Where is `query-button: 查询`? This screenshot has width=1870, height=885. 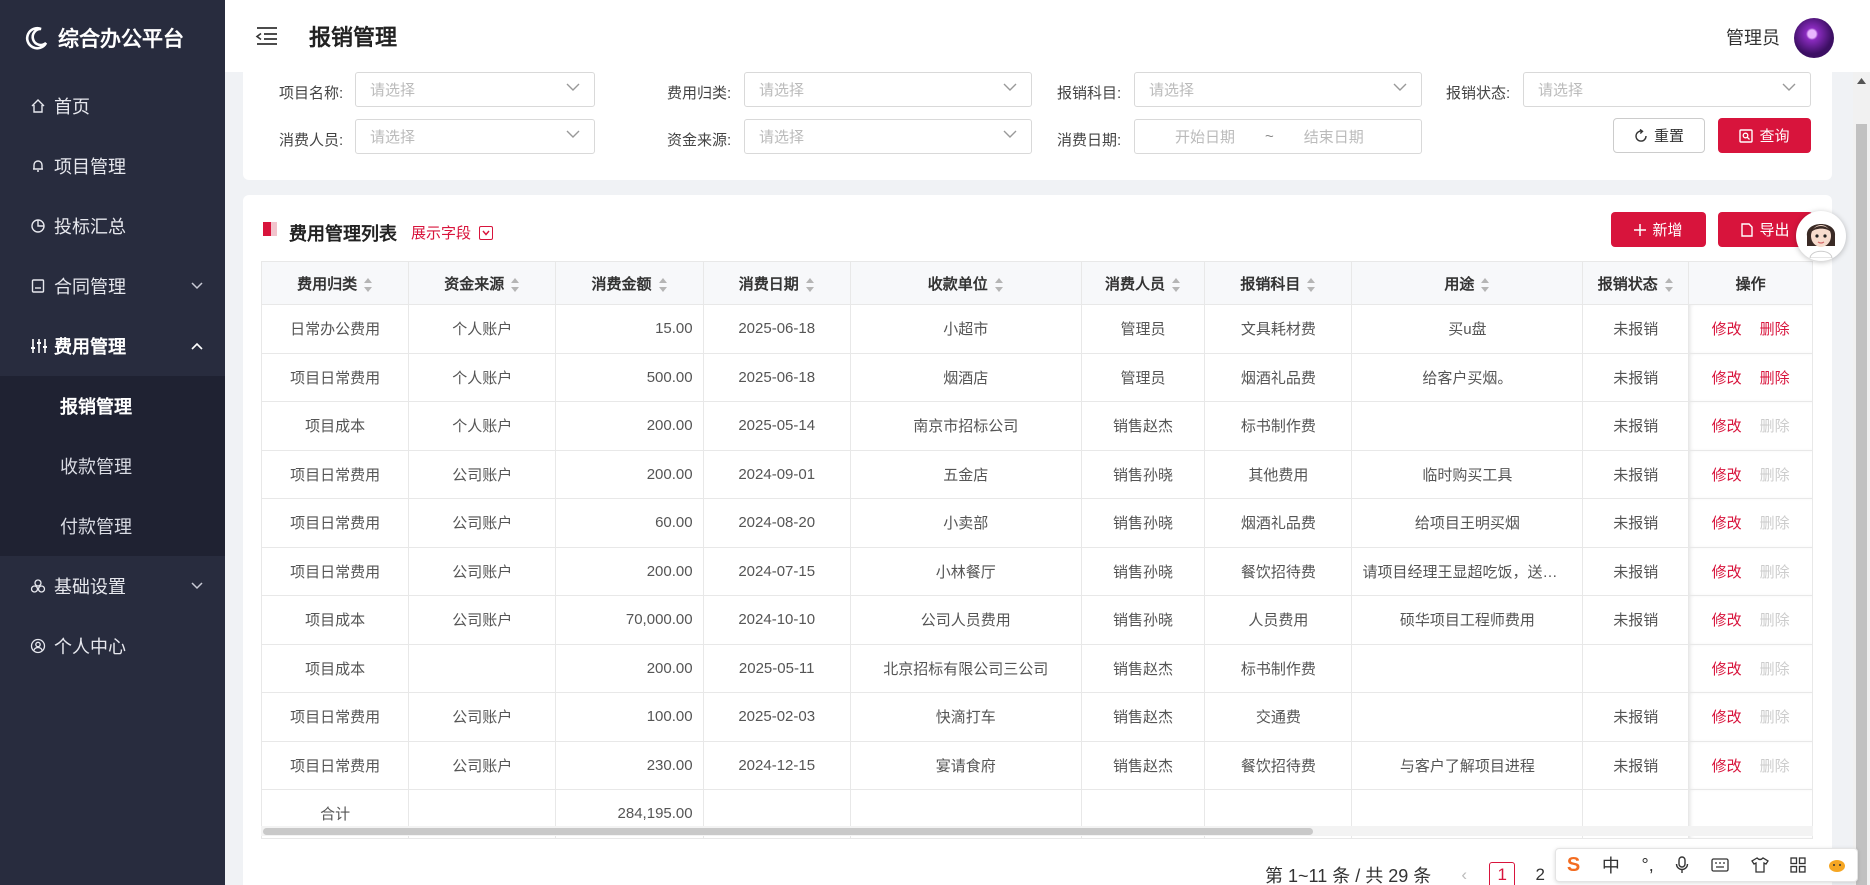
query-button: 查询 is located at coordinates (1764, 135).